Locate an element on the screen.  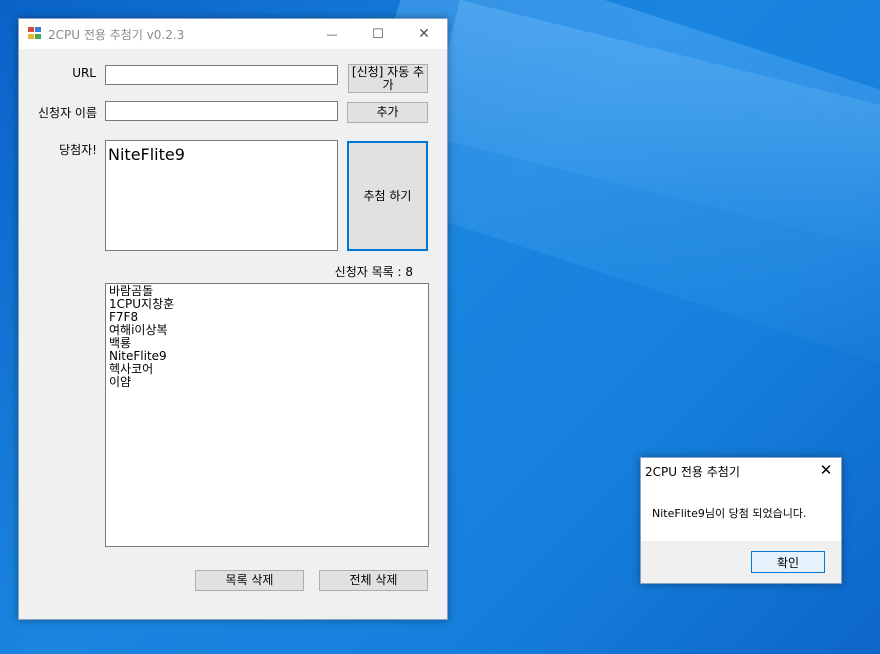
applicant-list: 바람곰돌 1CPU지창훈 F7F8 여해i이상복 백룡 NiteFlite9 헥사코어 이얌 is located at coordinates (267, 415).